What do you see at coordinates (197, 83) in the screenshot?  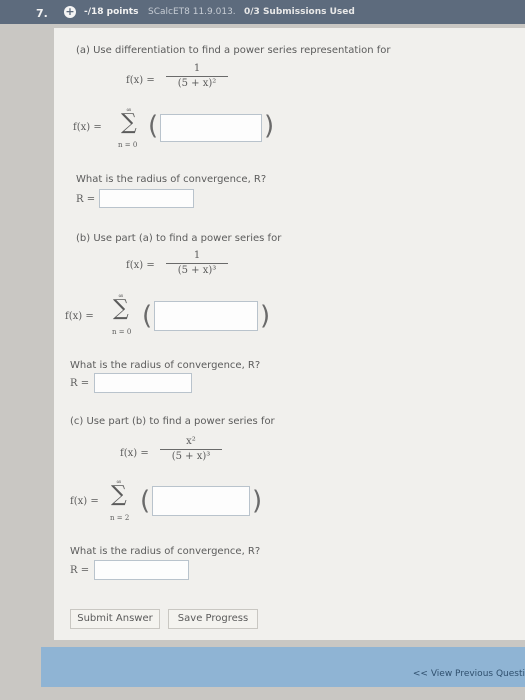 I see `part-a-denominator: (5 + x)²` at bounding box center [197, 83].